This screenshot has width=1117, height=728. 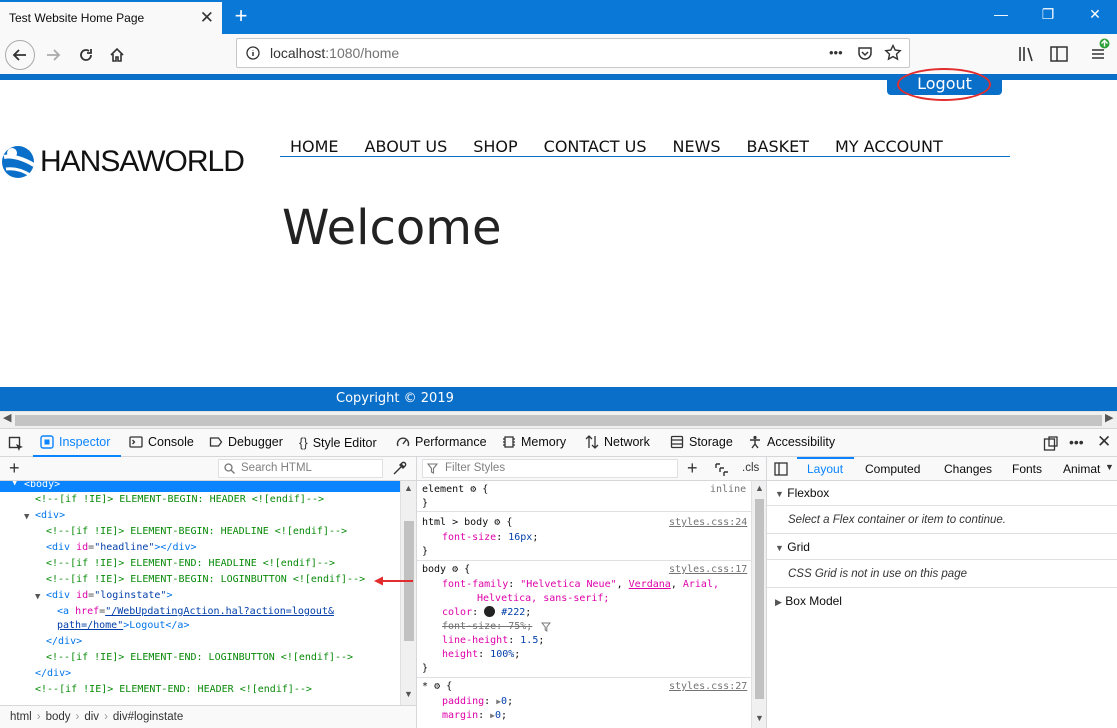 What do you see at coordinates (1048, 14) in the screenshot?
I see `restore-button: ❐` at bounding box center [1048, 14].